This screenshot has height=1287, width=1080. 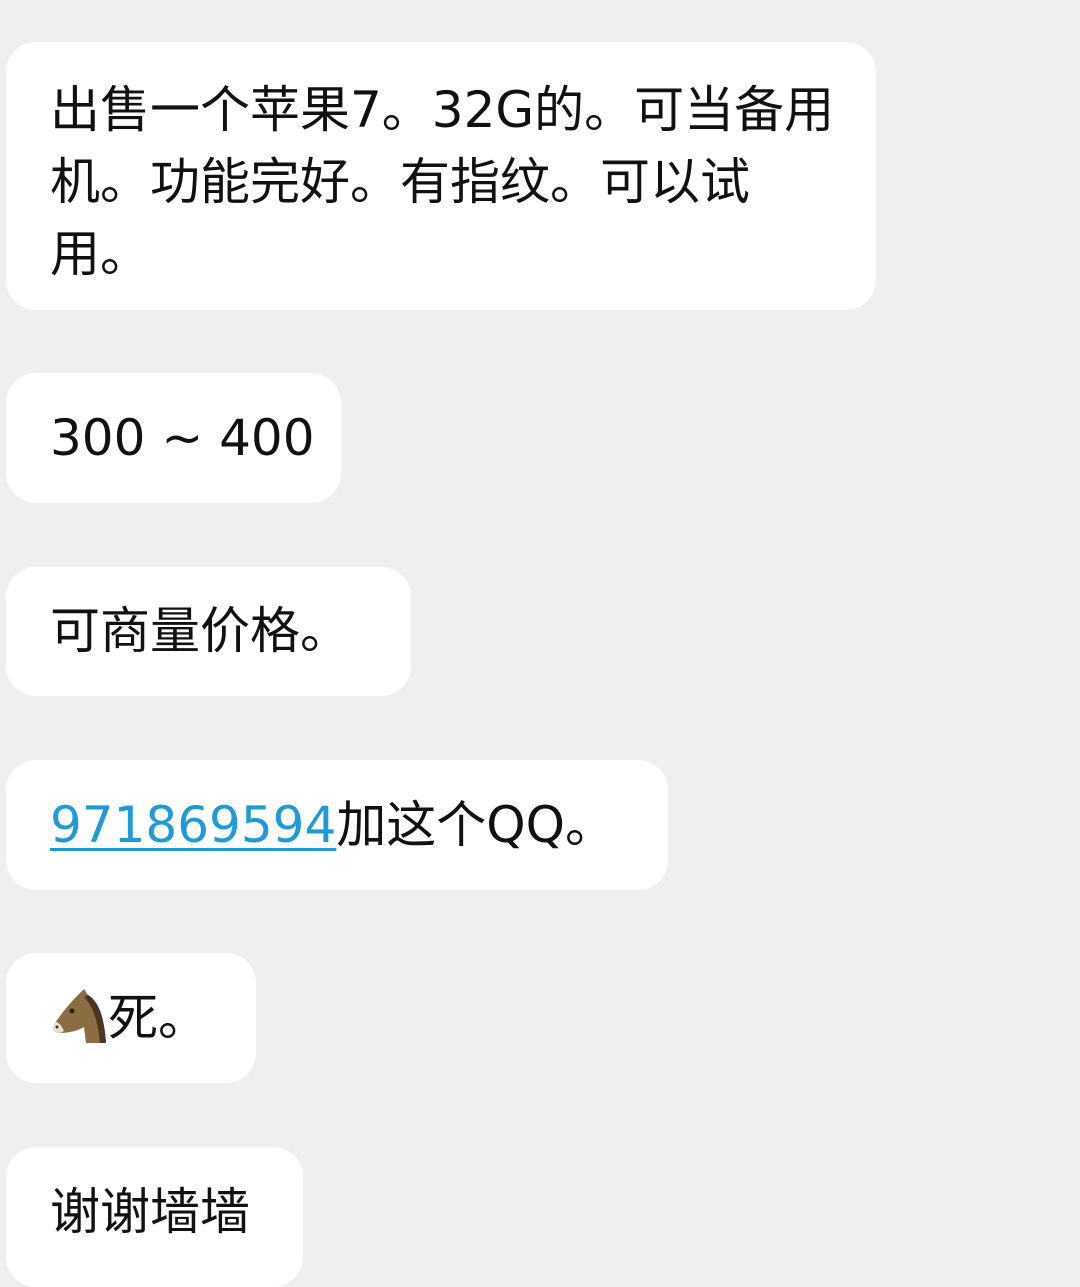 I want to click on message-bubble: 死。, so click(x=131, y=1018).